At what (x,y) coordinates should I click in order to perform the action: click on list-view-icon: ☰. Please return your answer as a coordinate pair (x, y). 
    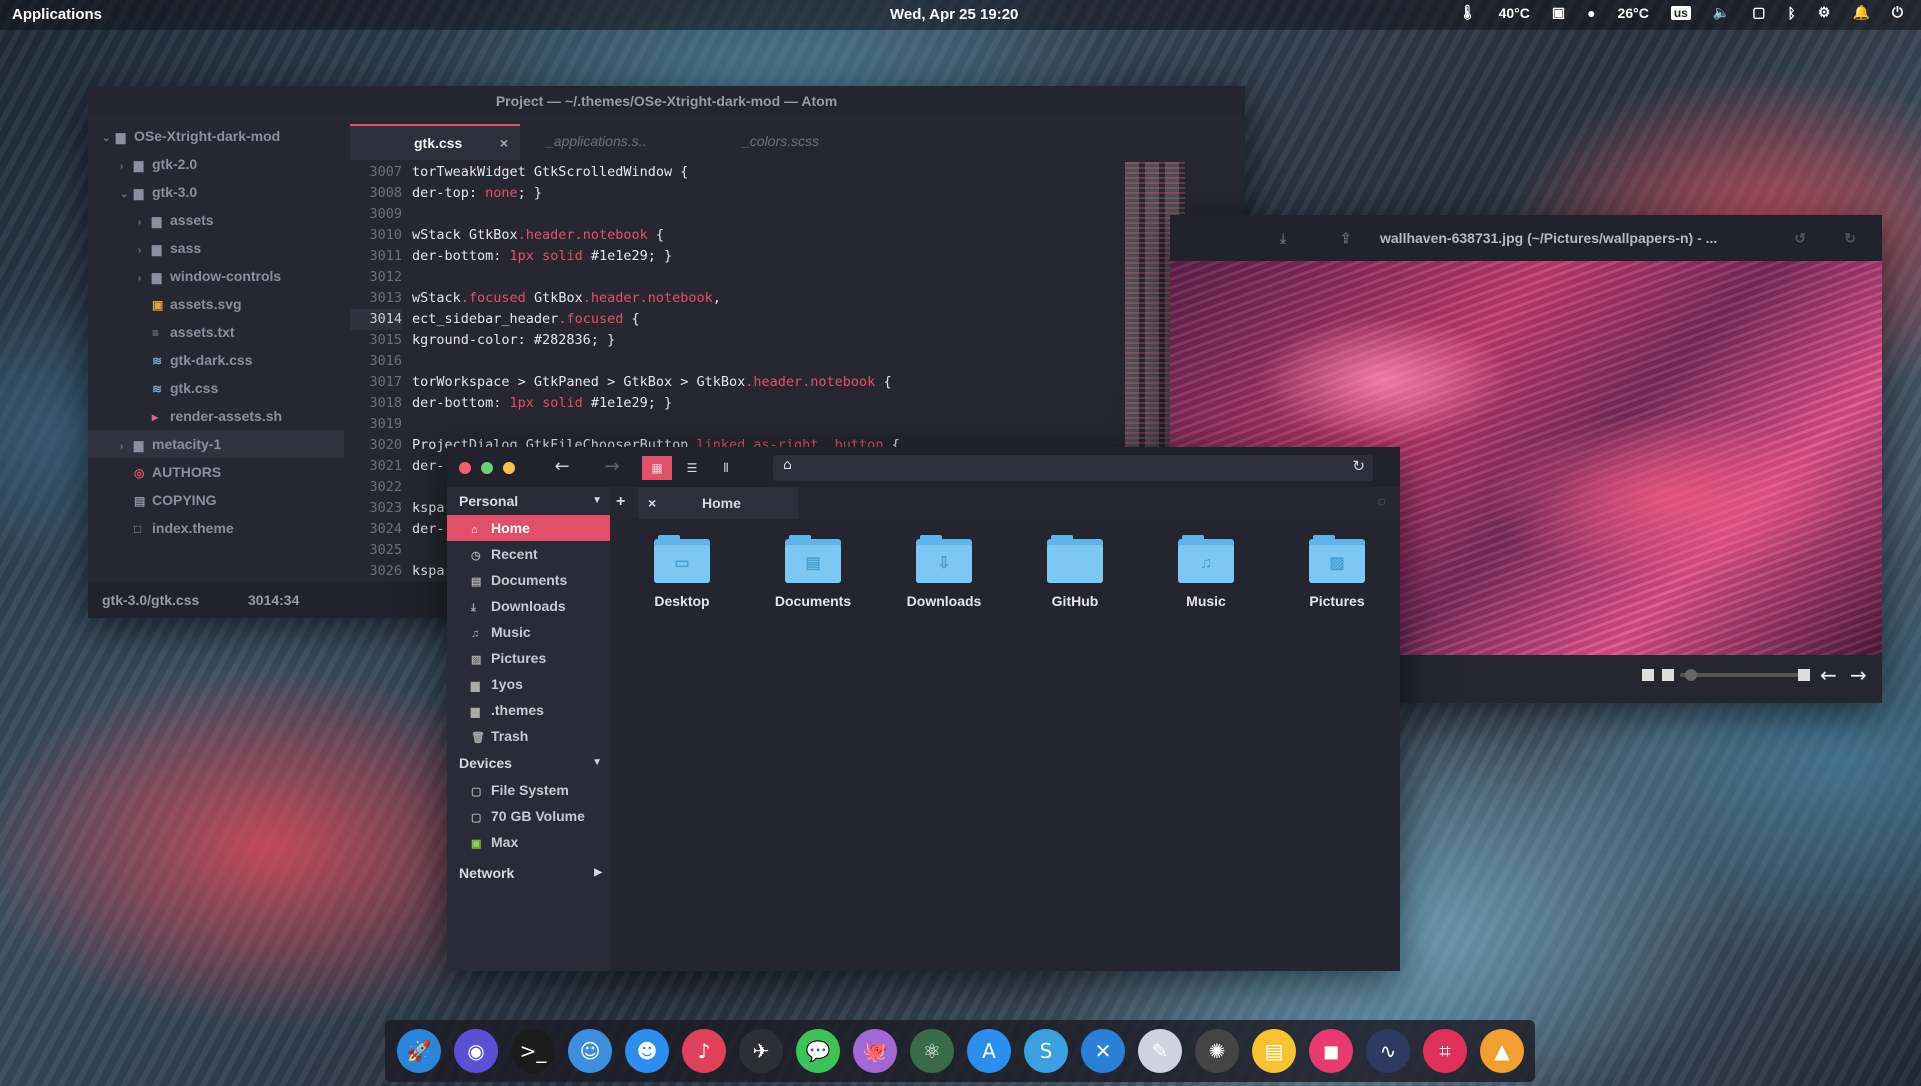
    Looking at the image, I should click on (692, 468).